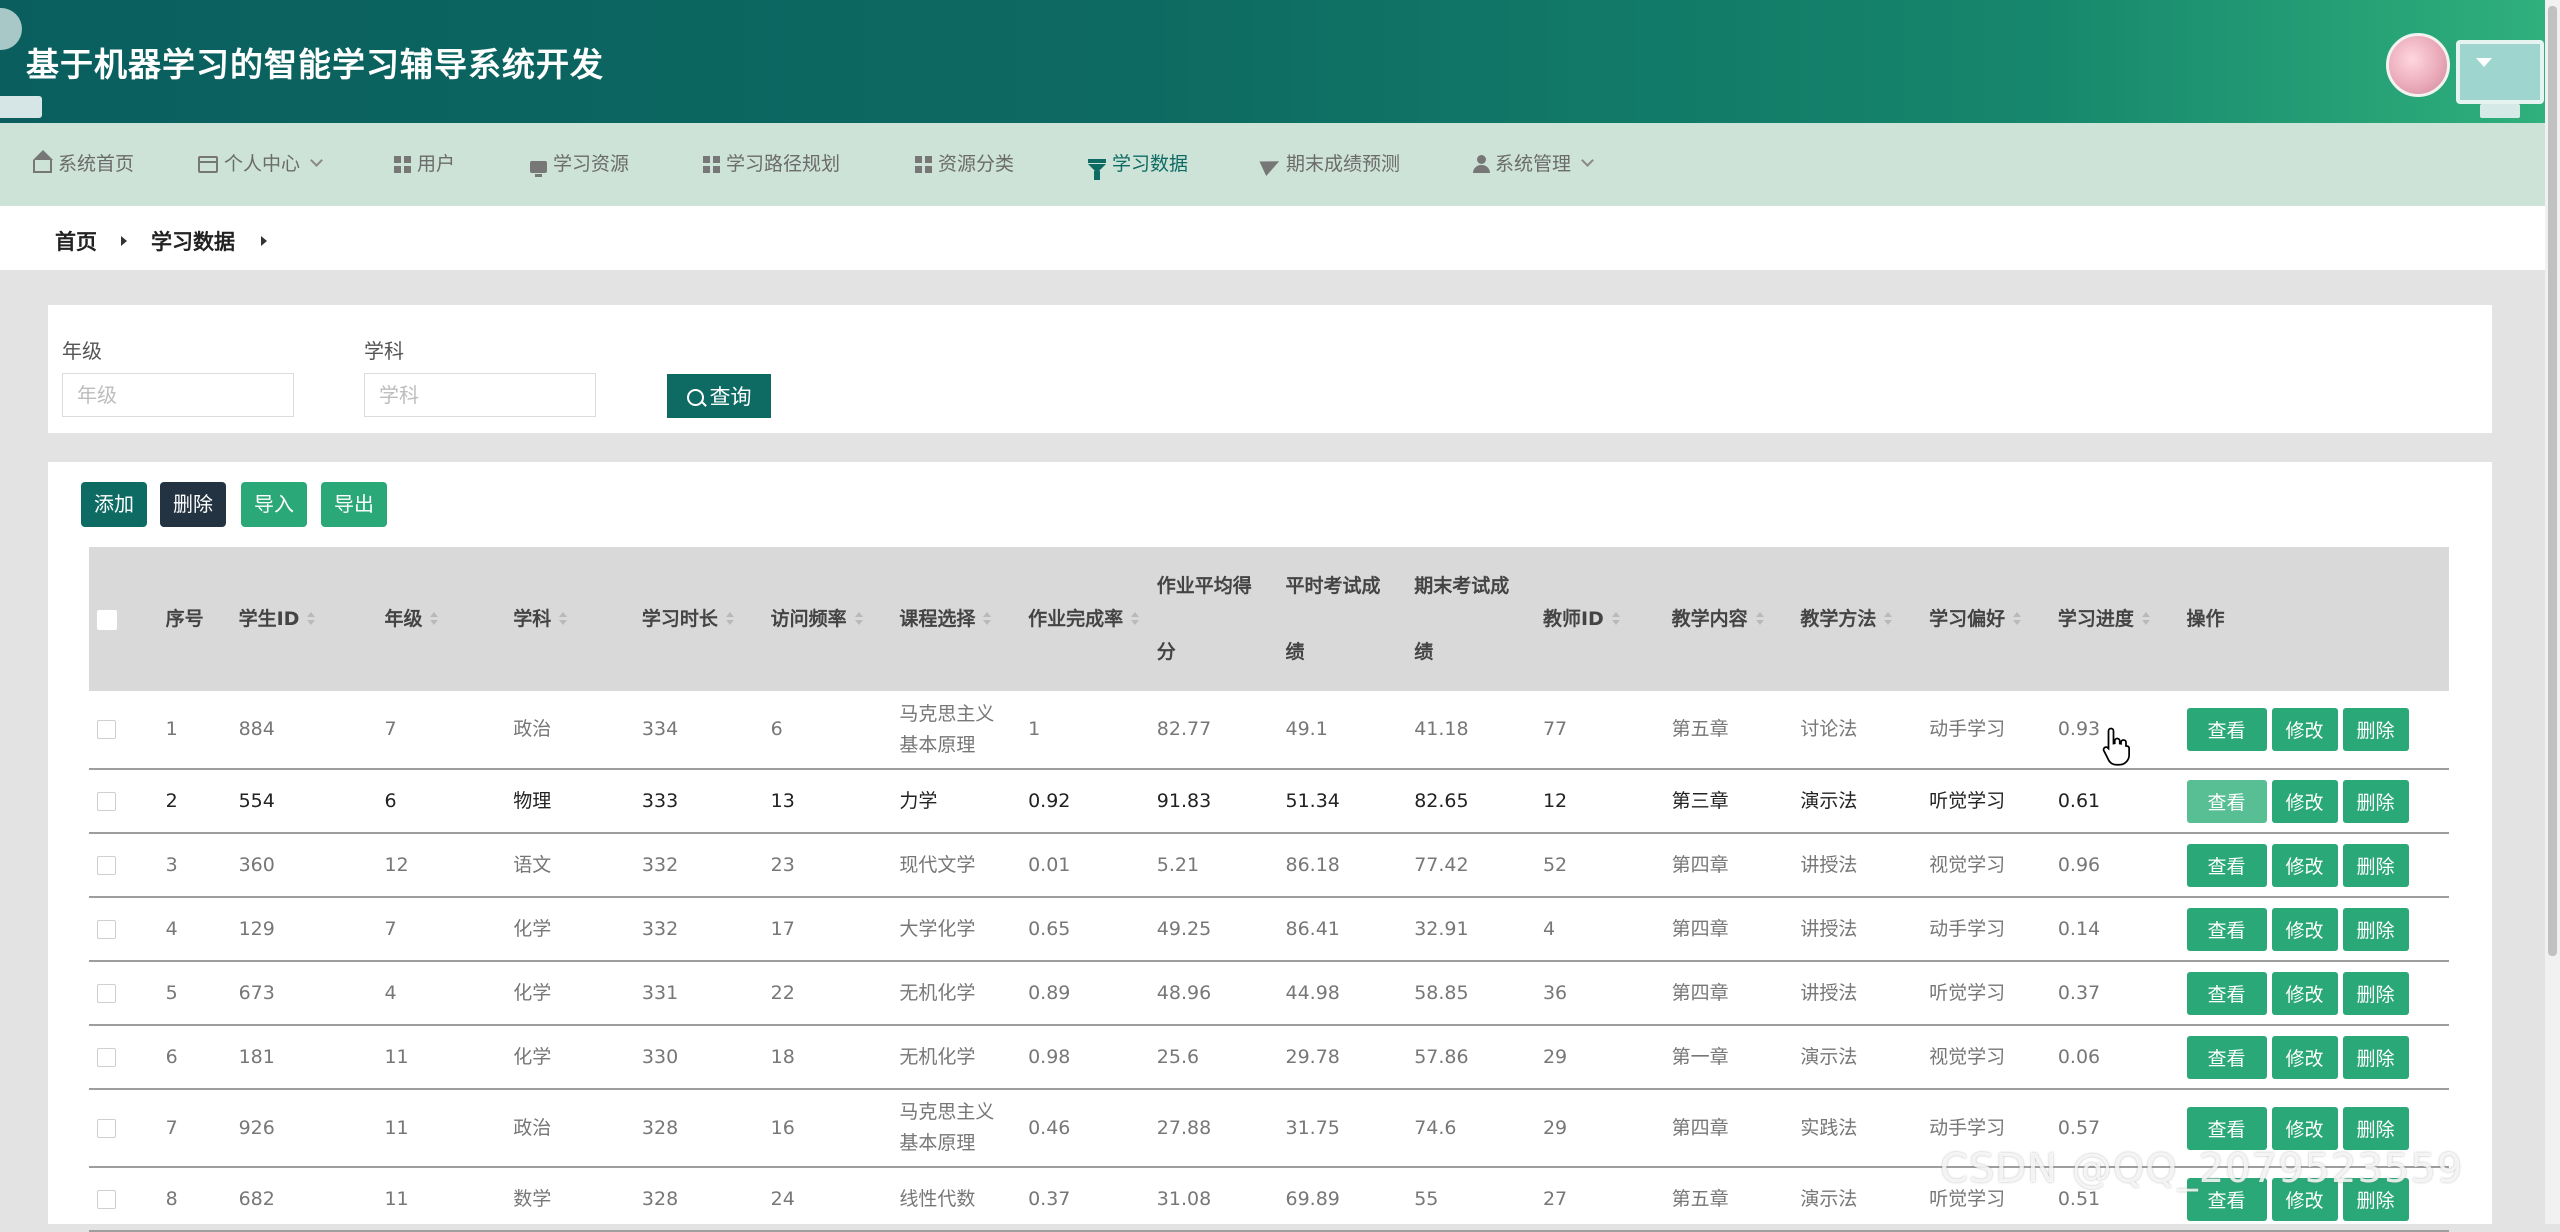 The width and height of the screenshot is (2560, 1232). I want to click on nav-item-resource-category: 资源分类, so click(964, 164).